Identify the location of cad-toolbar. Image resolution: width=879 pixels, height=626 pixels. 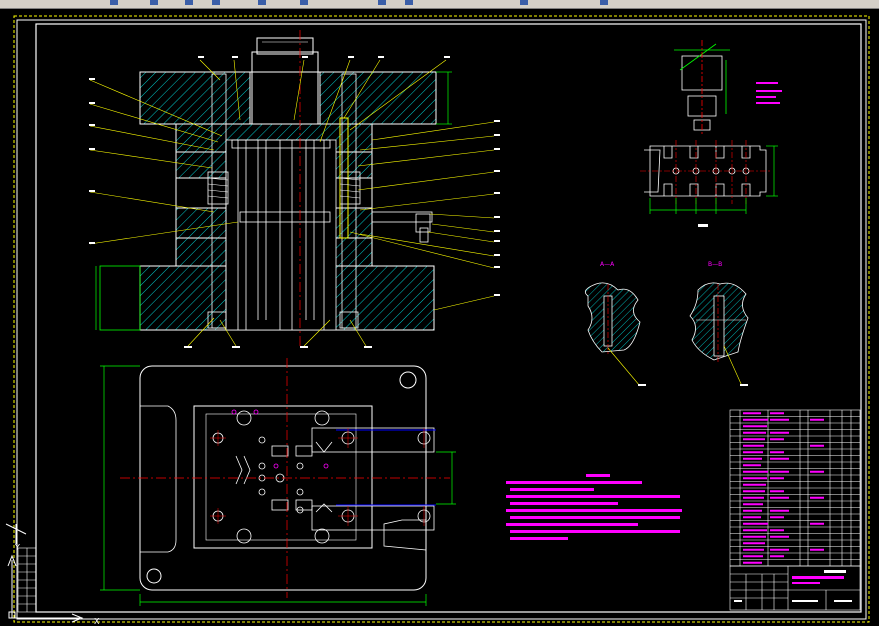
(439, 4).